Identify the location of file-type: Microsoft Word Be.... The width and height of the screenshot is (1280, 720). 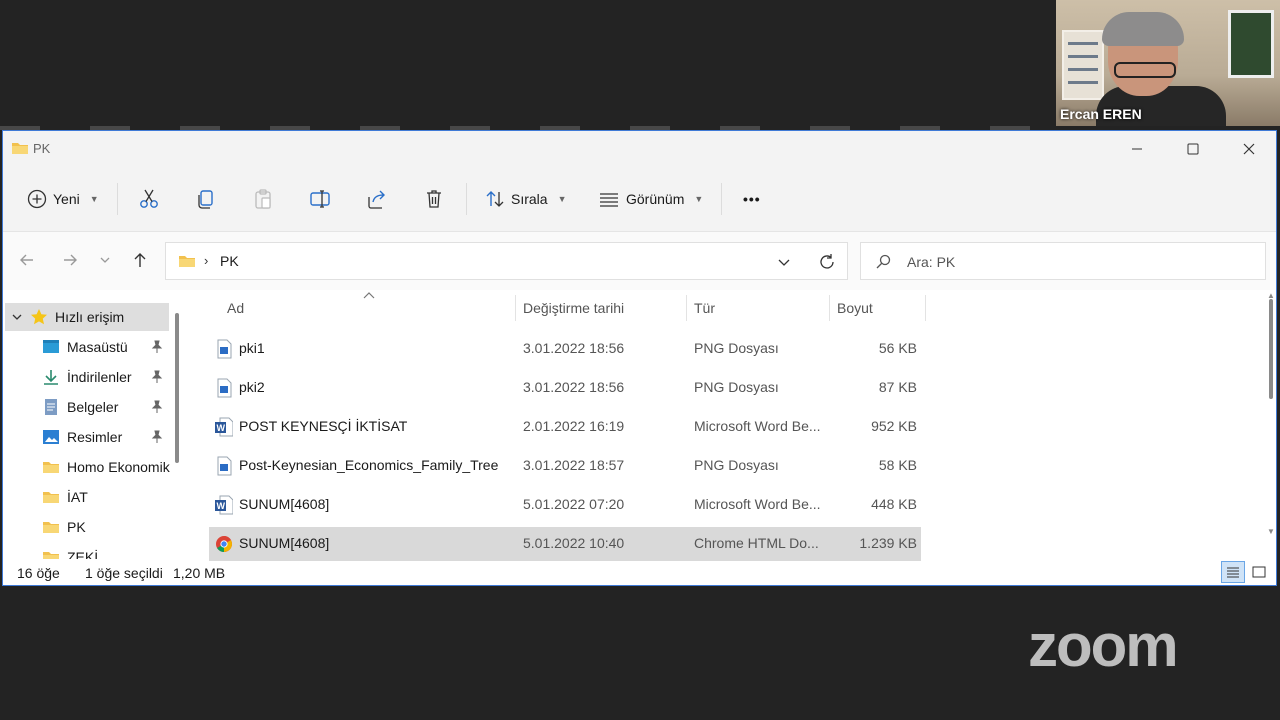
(757, 504).